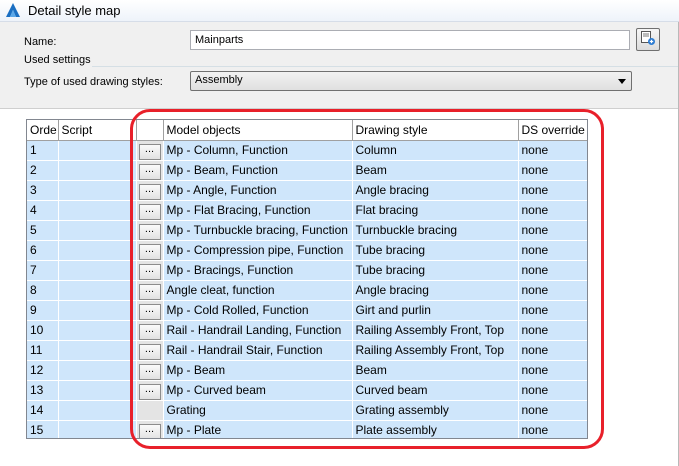 This screenshot has height=466, width=679. What do you see at coordinates (150, 410) in the screenshot?
I see `button-cell` at bounding box center [150, 410].